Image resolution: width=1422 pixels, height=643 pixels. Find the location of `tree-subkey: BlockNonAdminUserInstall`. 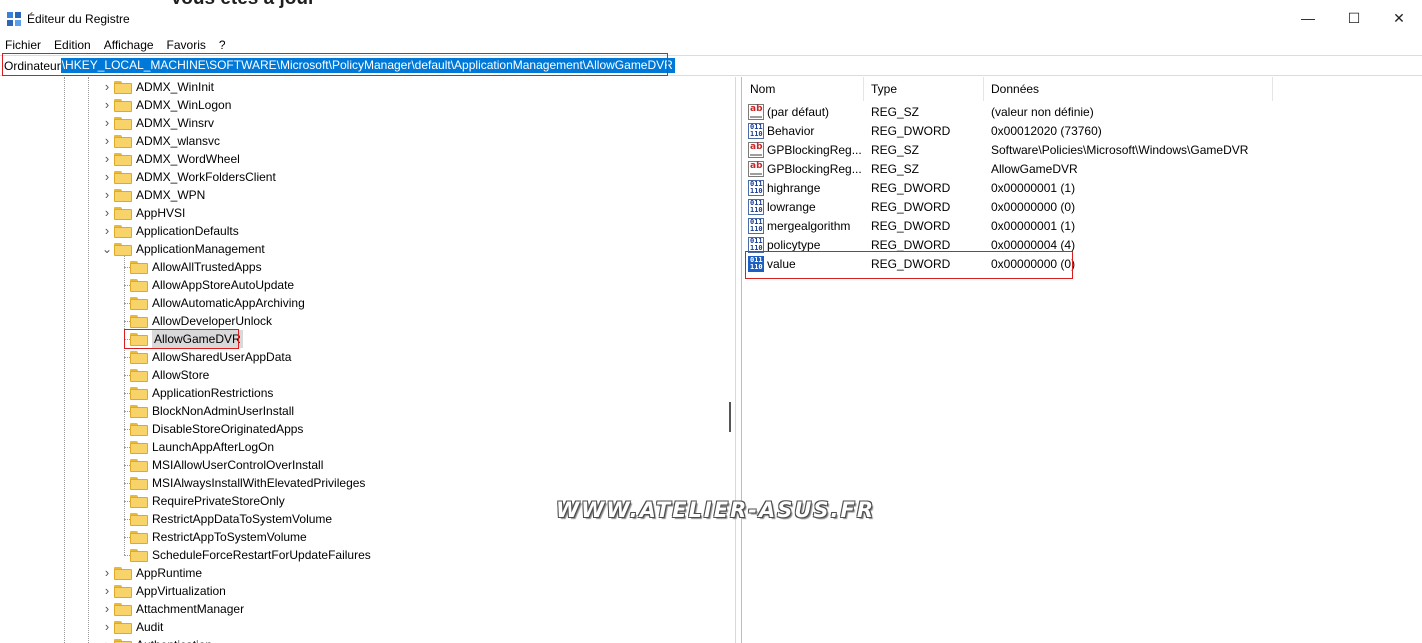

tree-subkey: BlockNonAdminUserInstall is located at coordinates (209, 411).